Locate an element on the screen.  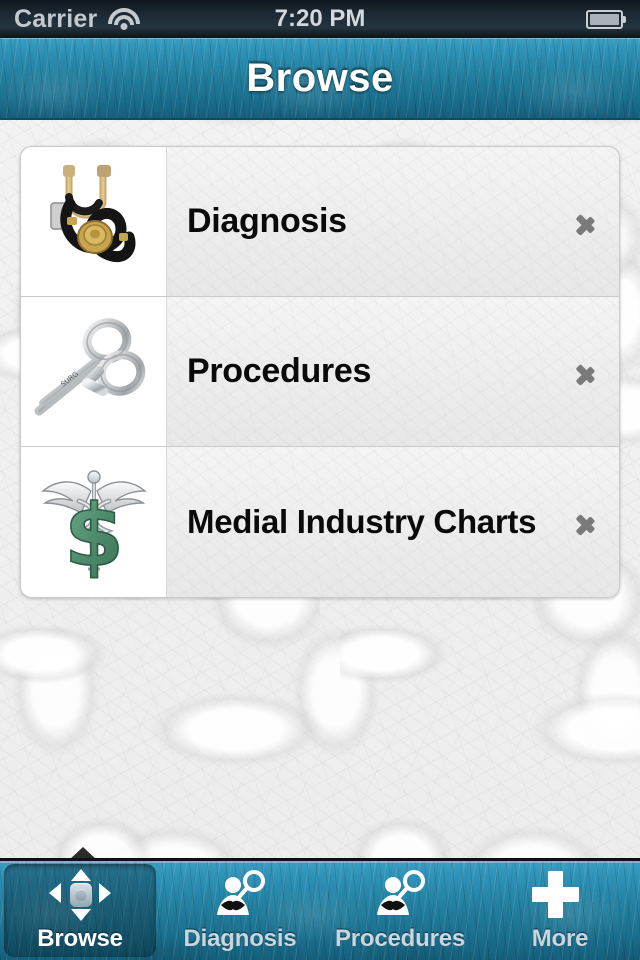
row-thumbnail: $ is located at coordinates (94, 522).